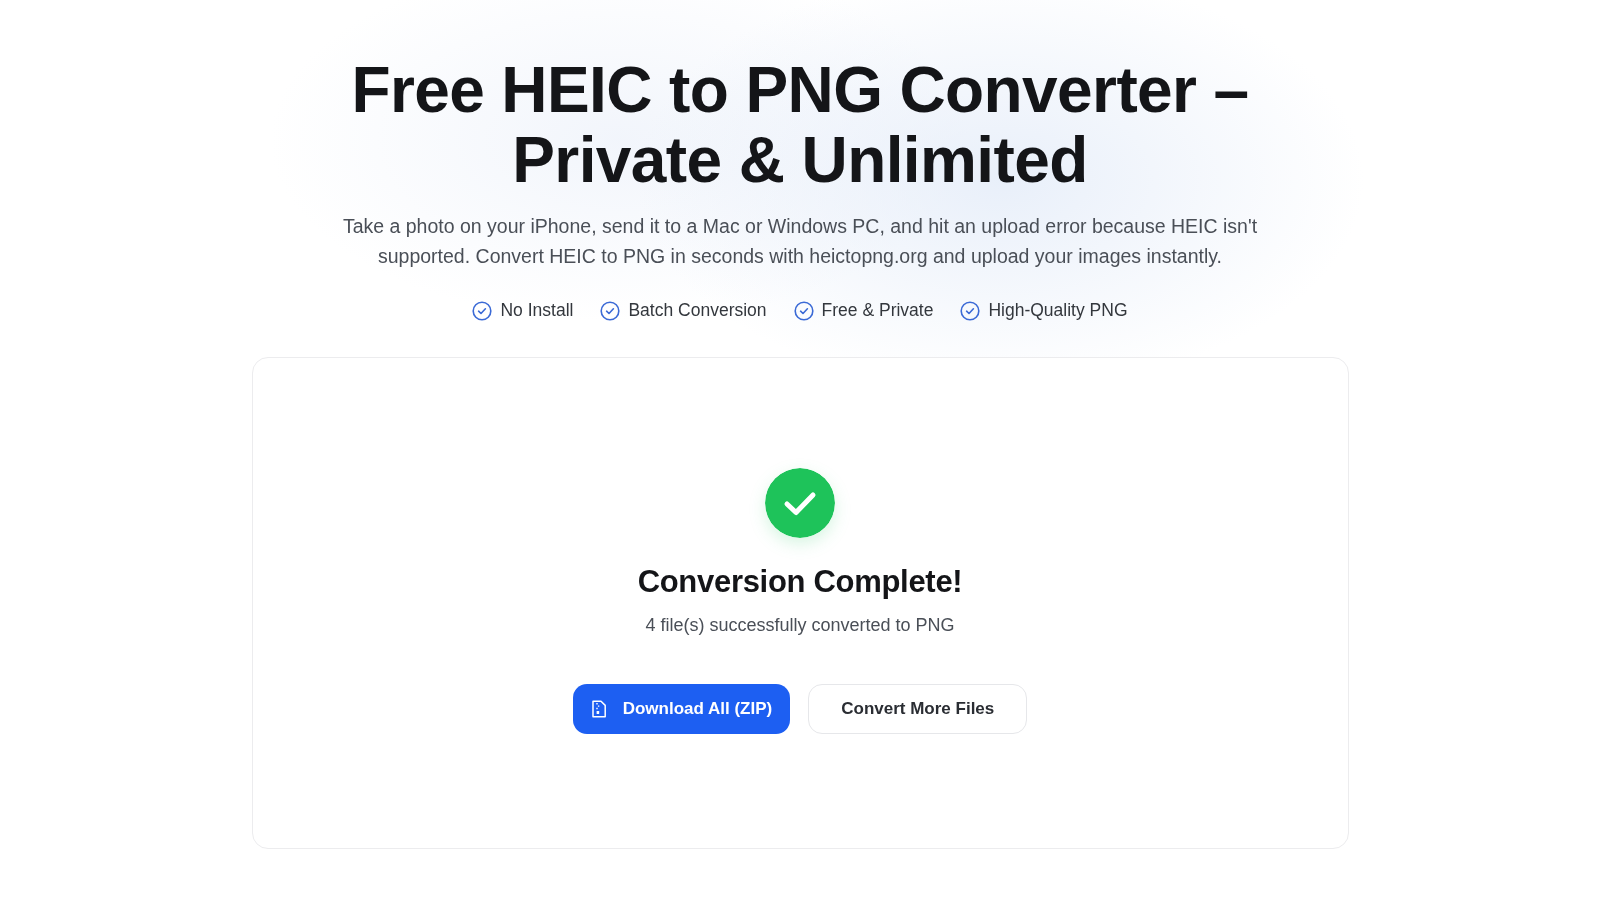 The image size is (1600, 900). I want to click on hero-description: Take a photo on your iPhone, send it to a Mac or Windows PC, and hit an upload error because HEIC isn't supported. Convert HEIC to PNG in seconds with heictopng.org and upload your images instantly., so click(800, 241).